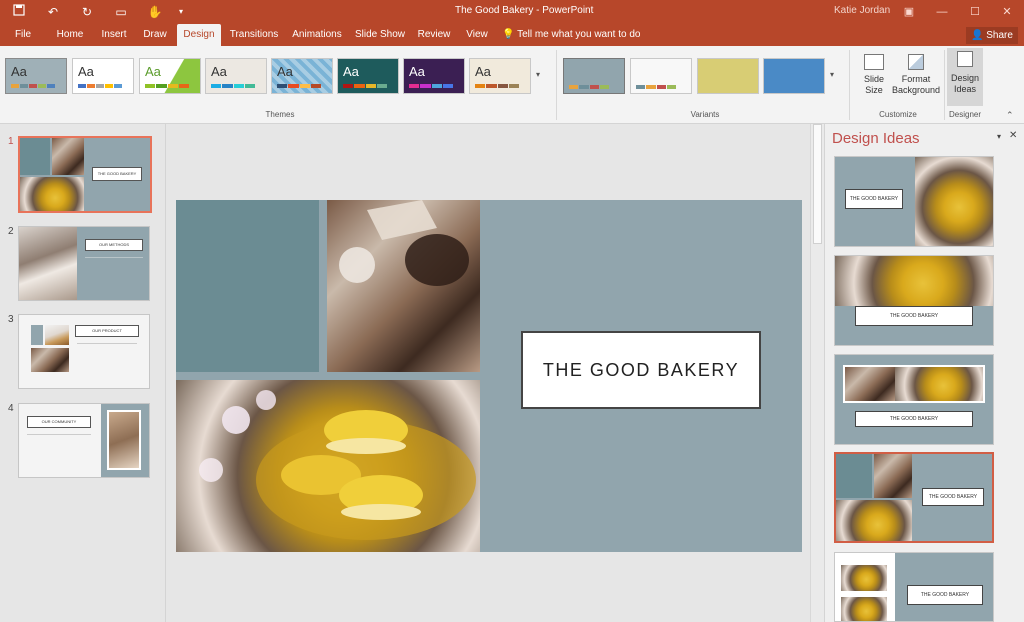 The height and width of the screenshot is (622, 1024). What do you see at coordinates (538, 74) in the screenshot?
I see `themes-more-icon: ▾` at bounding box center [538, 74].